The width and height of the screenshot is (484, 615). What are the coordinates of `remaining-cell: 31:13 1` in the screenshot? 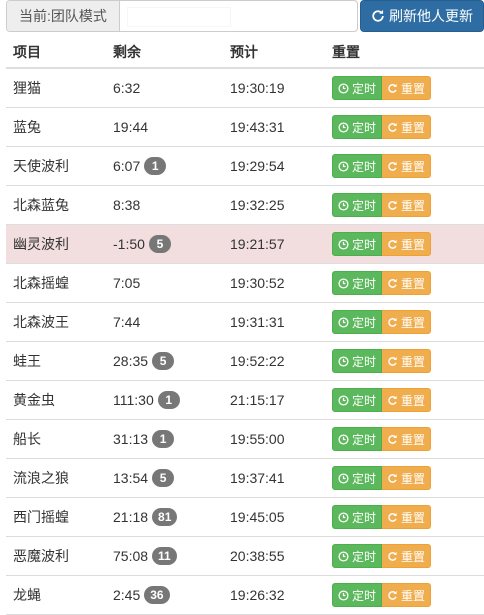 It's located at (164, 439).